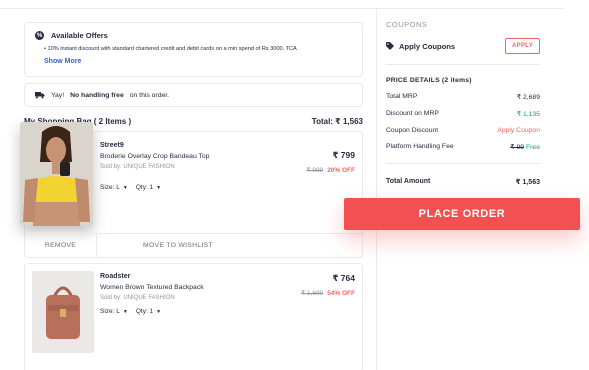 The height and width of the screenshot is (370, 589). What do you see at coordinates (337, 121) in the screenshot?
I see `bag-total: Total: ₹ 1,563` at bounding box center [337, 121].